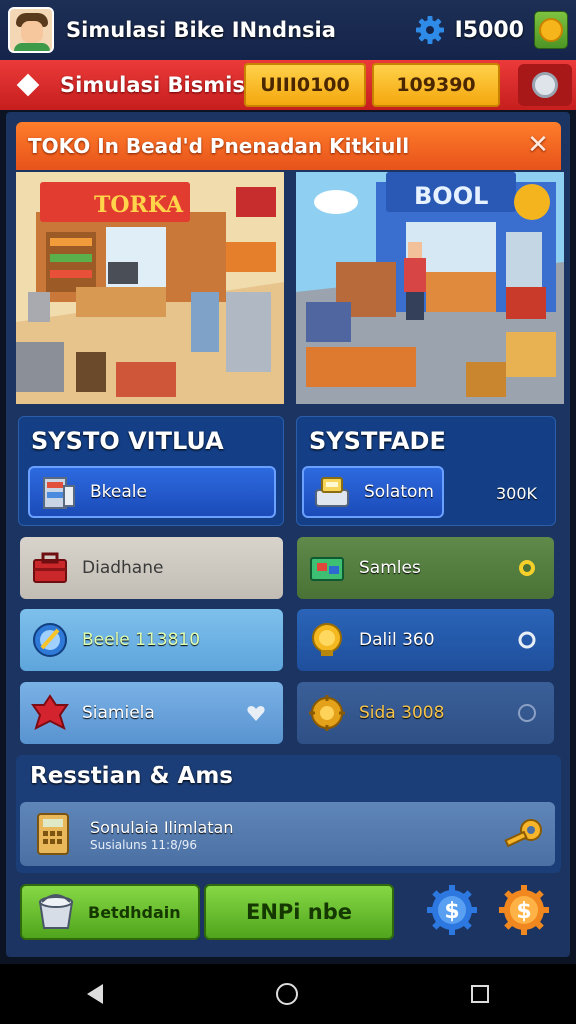  Describe the element at coordinates (139, 205) in the screenshot. I see `shop-sign-left: TORKA` at that location.